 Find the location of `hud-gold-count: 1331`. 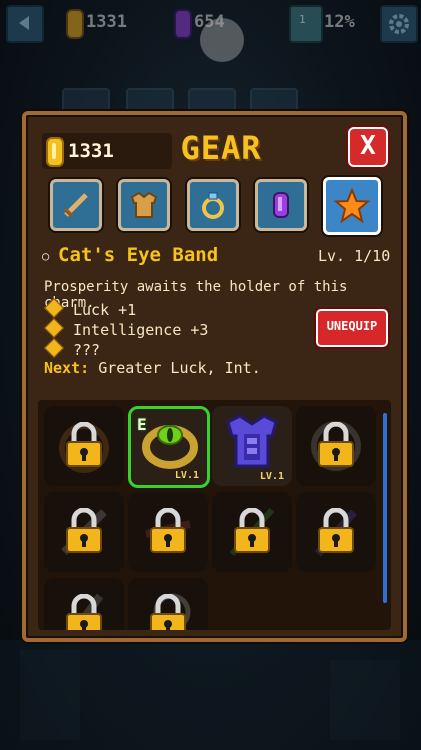

hud-gold-count: 1331 is located at coordinates (106, 22).